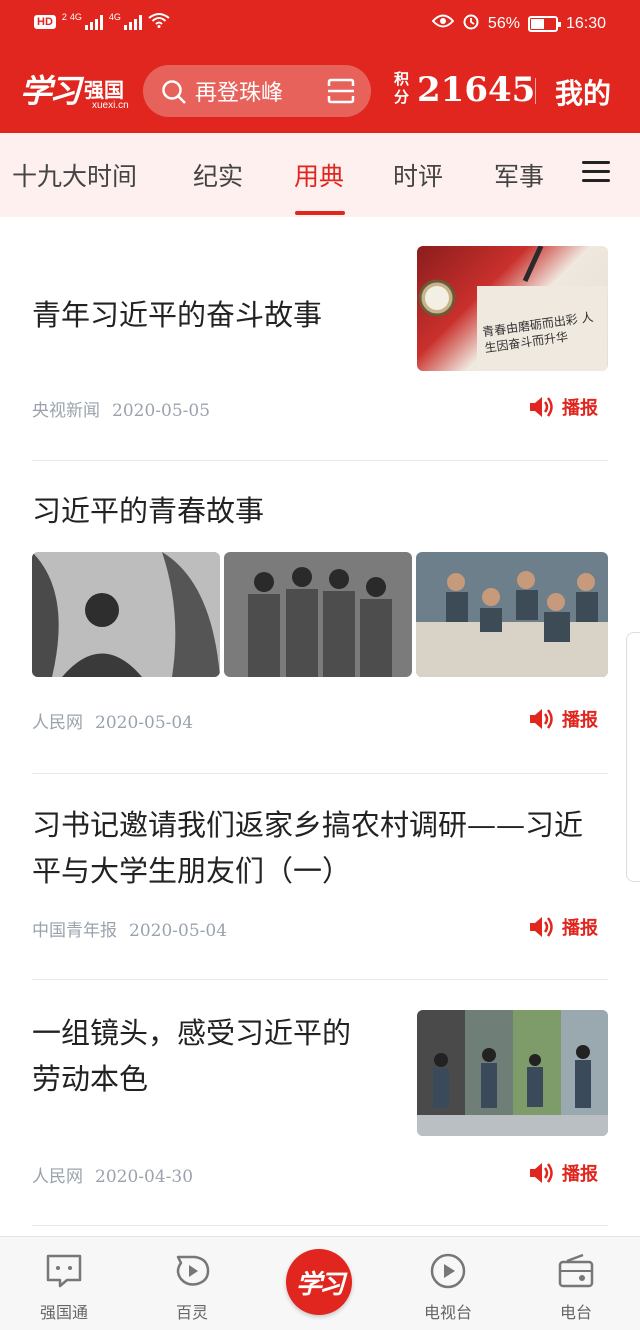 The height and width of the screenshot is (1330, 640). What do you see at coordinates (576, 1271) in the screenshot?
I see `radio-icon` at bounding box center [576, 1271].